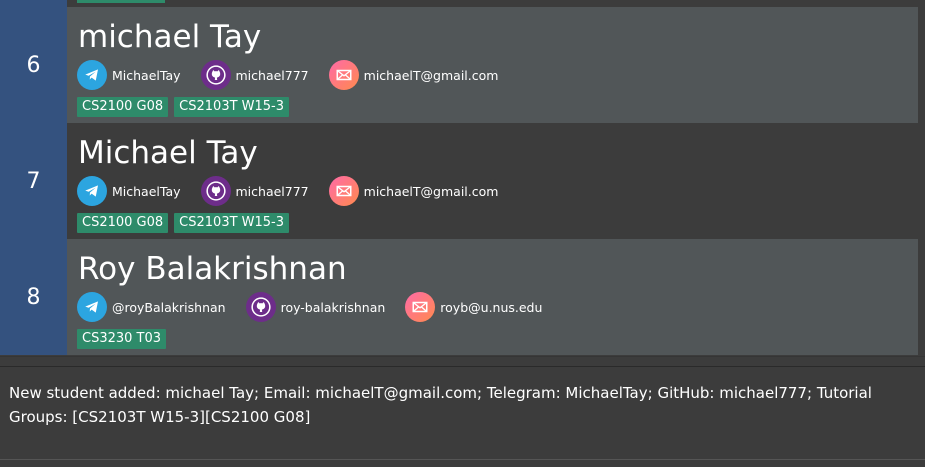 The image size is (925, 467). What do you see at coordinates (33, 181) in the screenshot?
I see `student-card-index: 7` at bounding box center [33, 181].